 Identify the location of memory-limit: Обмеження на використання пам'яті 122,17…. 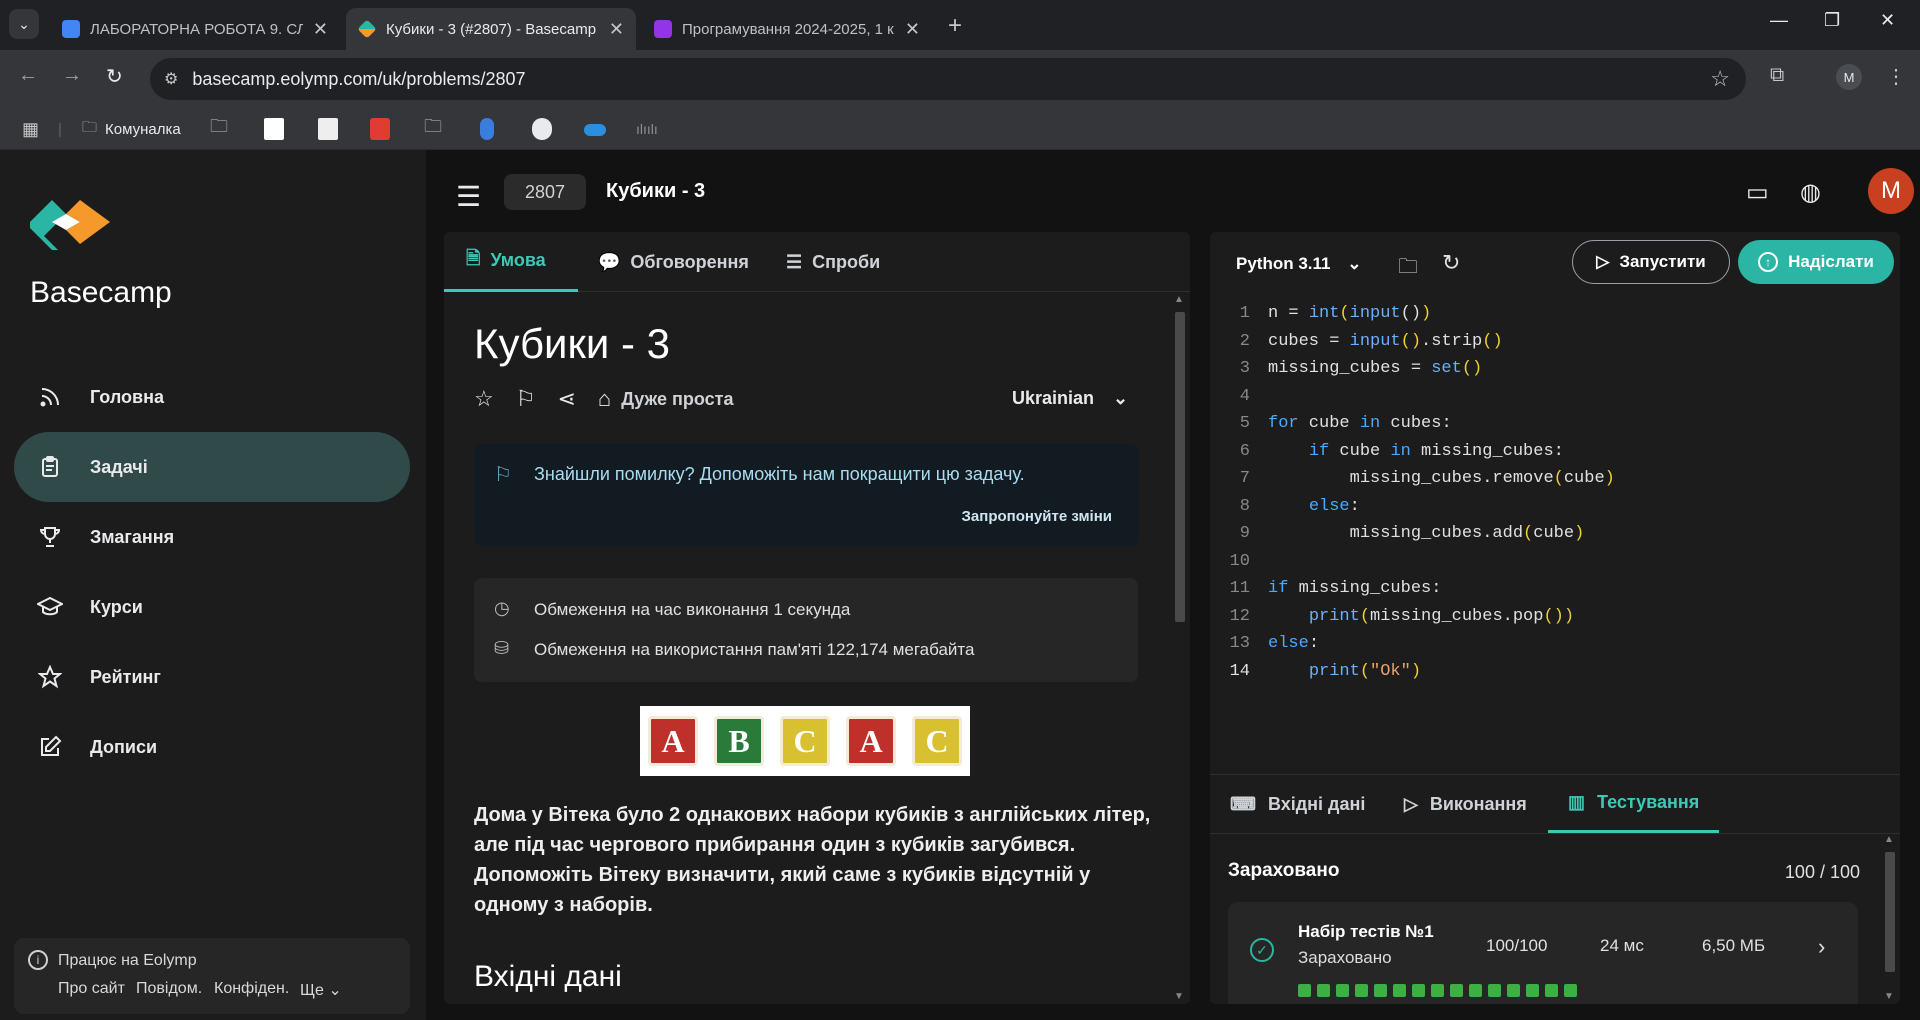
(754, 649).